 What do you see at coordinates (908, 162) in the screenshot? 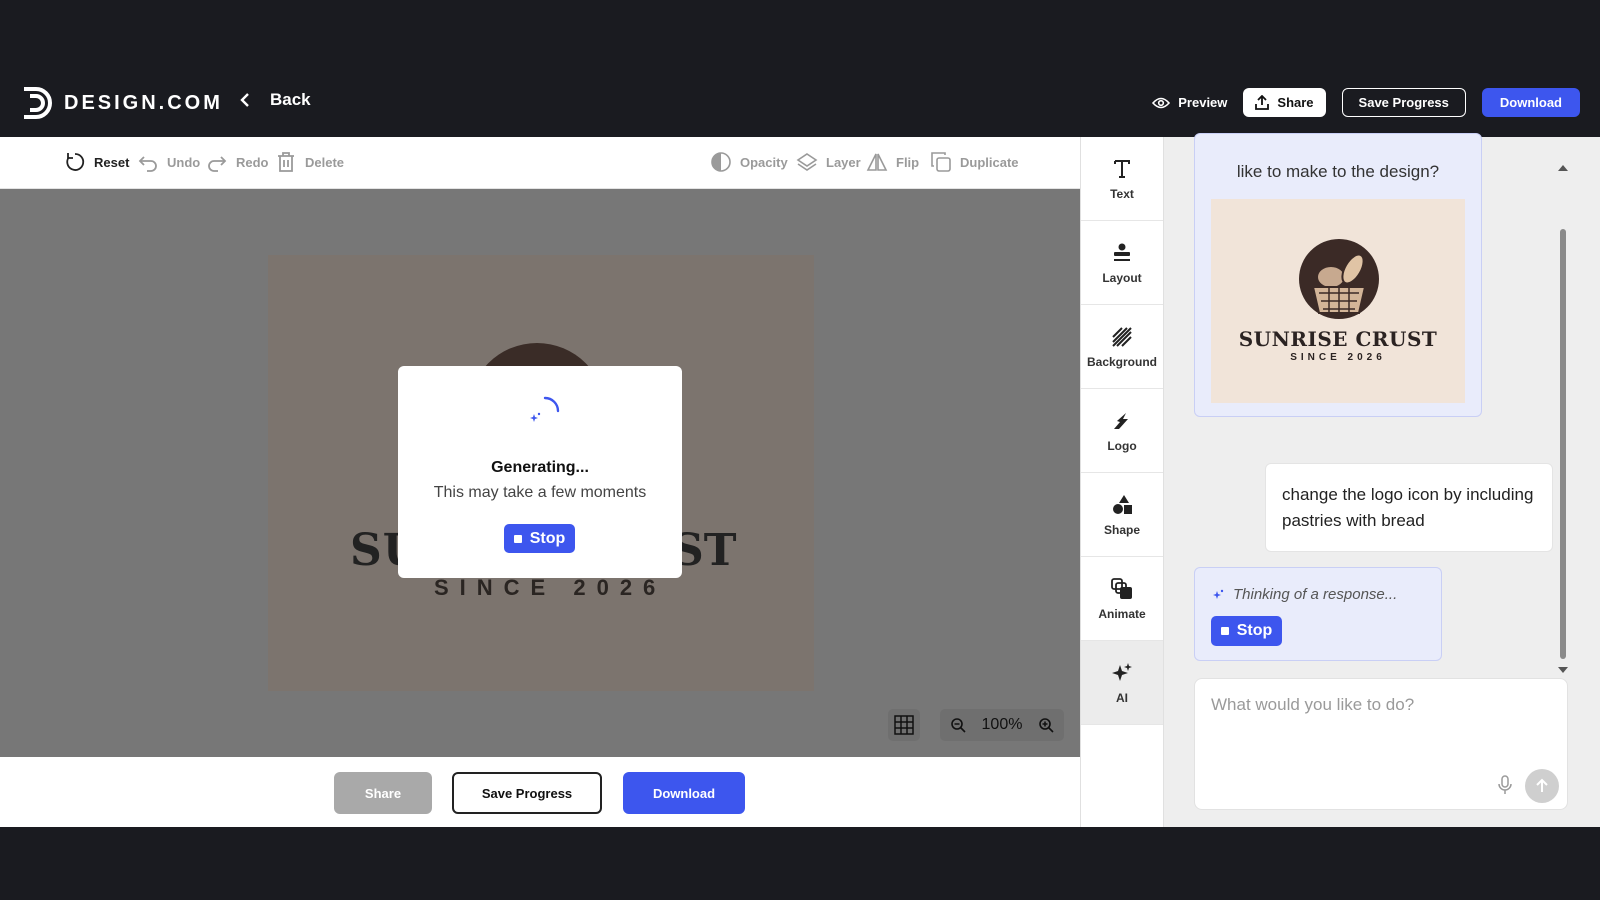
I see `flip-label: Flip` at bounding box center [908, 162].